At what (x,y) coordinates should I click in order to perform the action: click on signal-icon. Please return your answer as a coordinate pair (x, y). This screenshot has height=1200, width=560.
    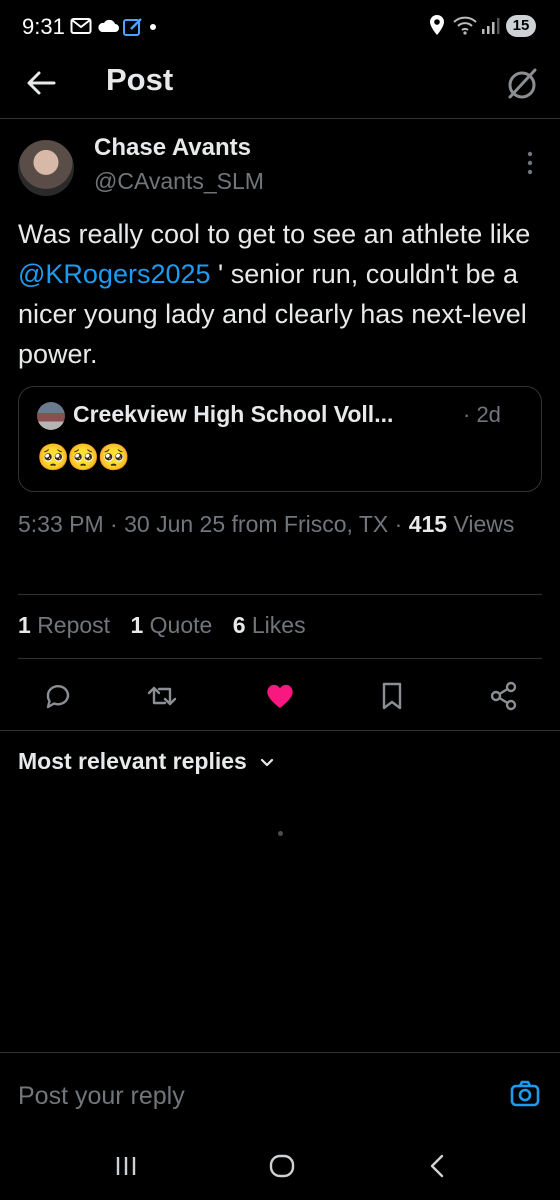
    Looking at the image, I should click on (491, 26).